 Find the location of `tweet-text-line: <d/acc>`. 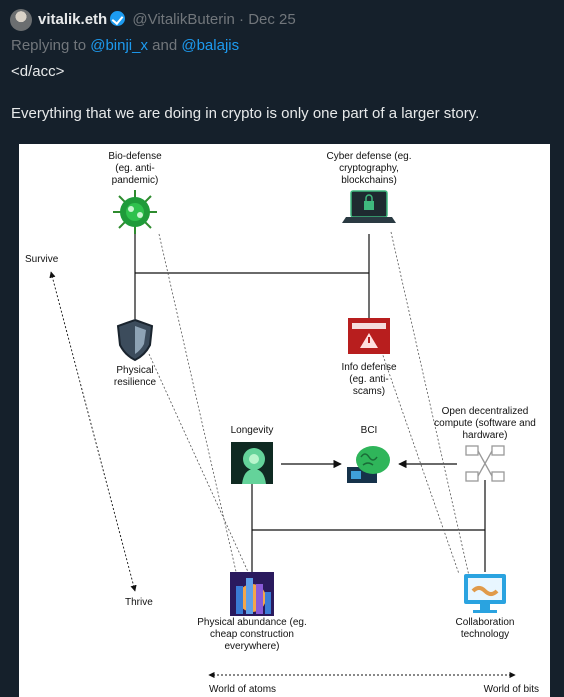

tweet-text-line: <d/acc> is located at coordinates (38, 71).